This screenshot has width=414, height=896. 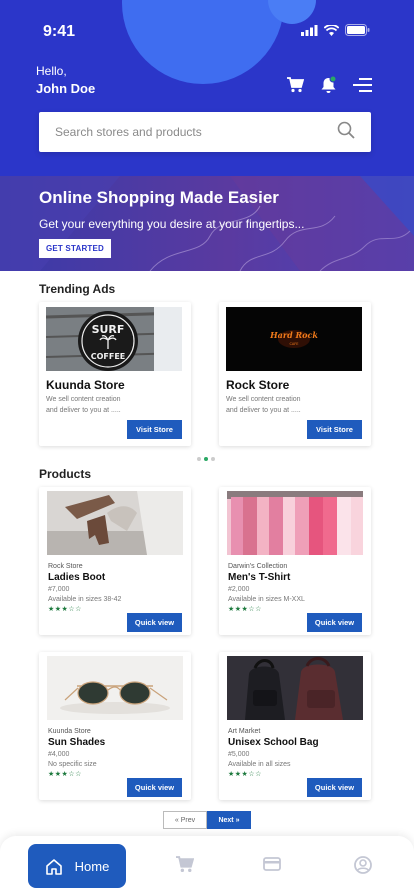 I want to click on home-icon, so click(x=53, y=866).